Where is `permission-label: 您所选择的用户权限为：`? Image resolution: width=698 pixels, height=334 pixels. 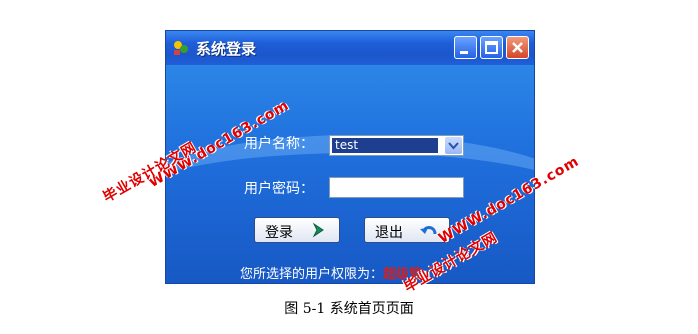 permission-label: 您所选择的用户权限为： is located at coordinates (312, 274).